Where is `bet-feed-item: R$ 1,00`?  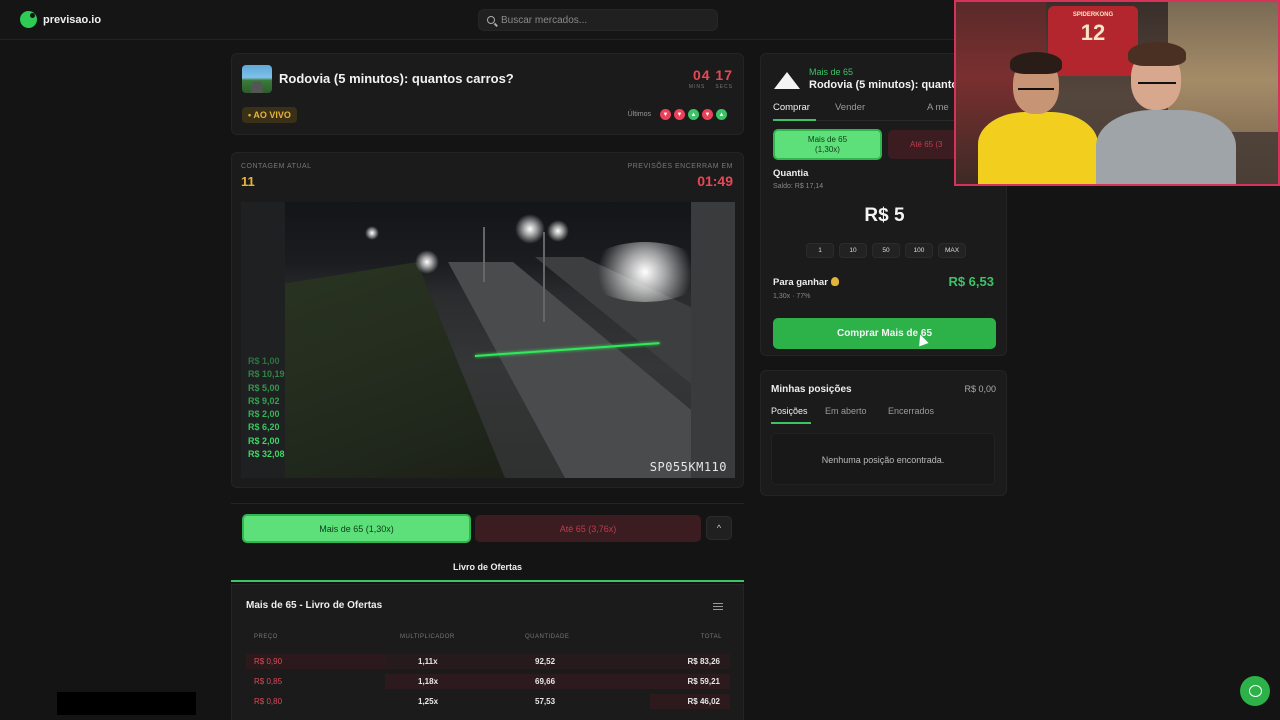 bet-feed-item: R$ 1,00 is located at coordinates (264, 361).